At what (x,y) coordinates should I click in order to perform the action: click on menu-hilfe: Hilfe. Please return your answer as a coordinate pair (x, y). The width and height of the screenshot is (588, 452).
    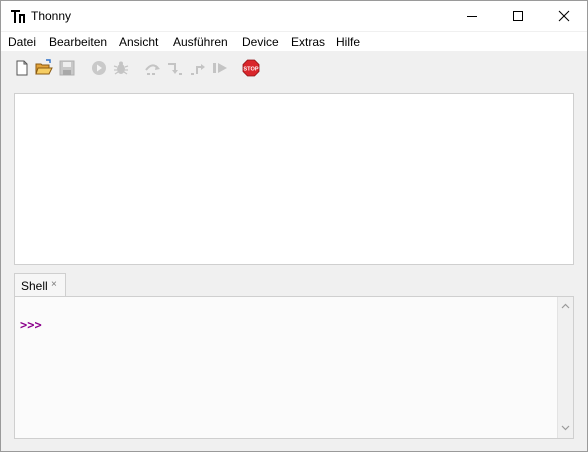
    Looking at the image, I should click on (348, 42).